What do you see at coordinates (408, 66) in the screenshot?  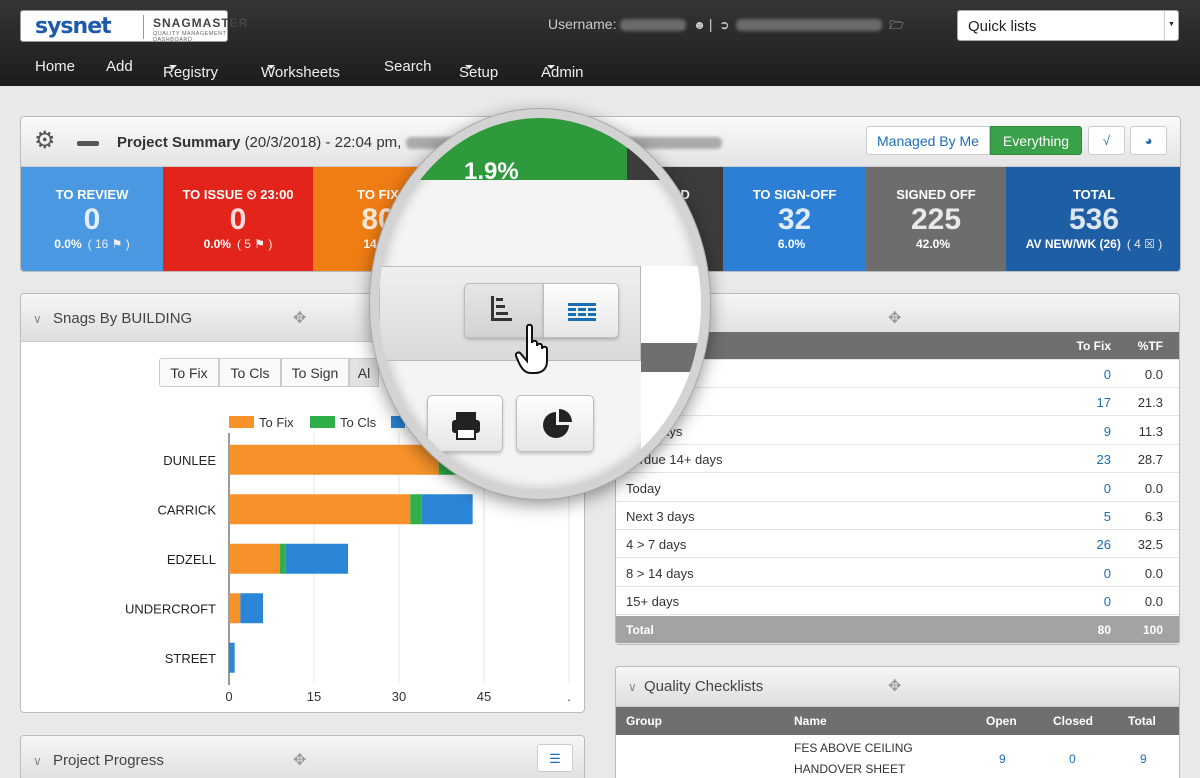 I see `nav-search: Search` at bounding box center [408, 66].